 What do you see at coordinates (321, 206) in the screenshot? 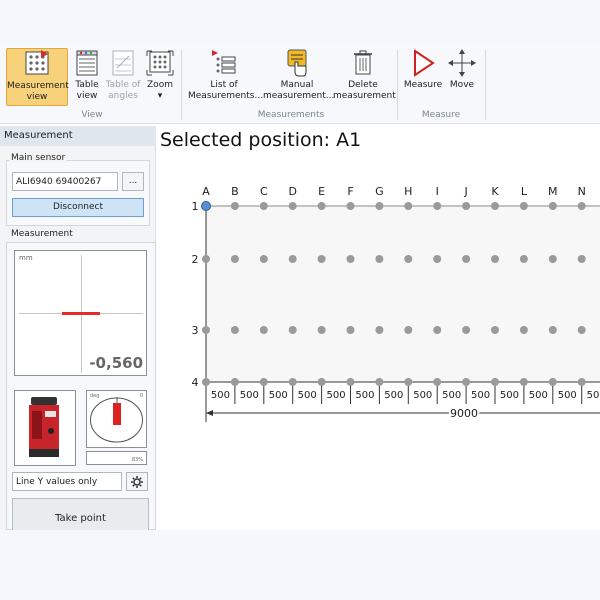
I see `grid-point-e1` at bounding box center [321, 206].